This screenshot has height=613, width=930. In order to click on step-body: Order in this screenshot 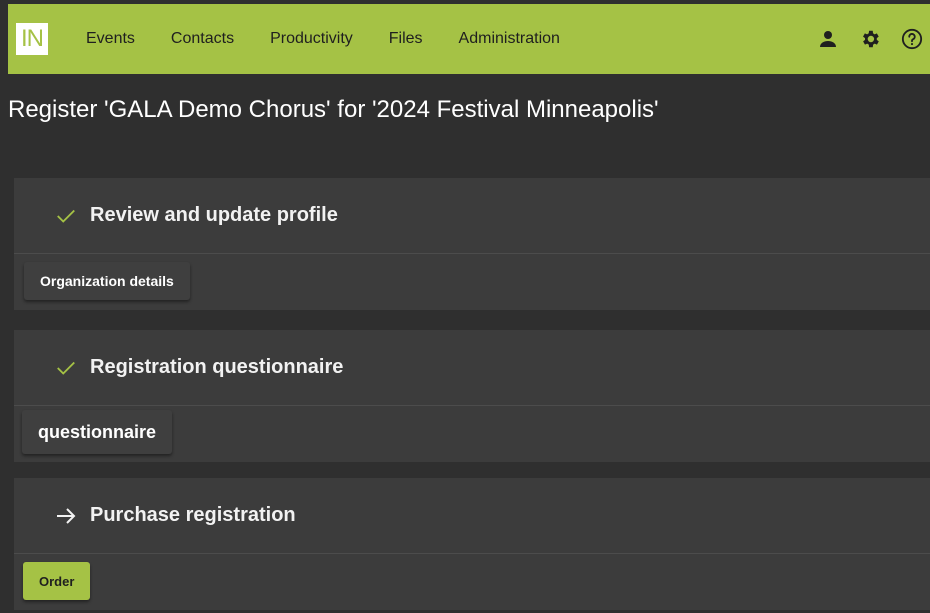, I will do `click(472, 582)`.